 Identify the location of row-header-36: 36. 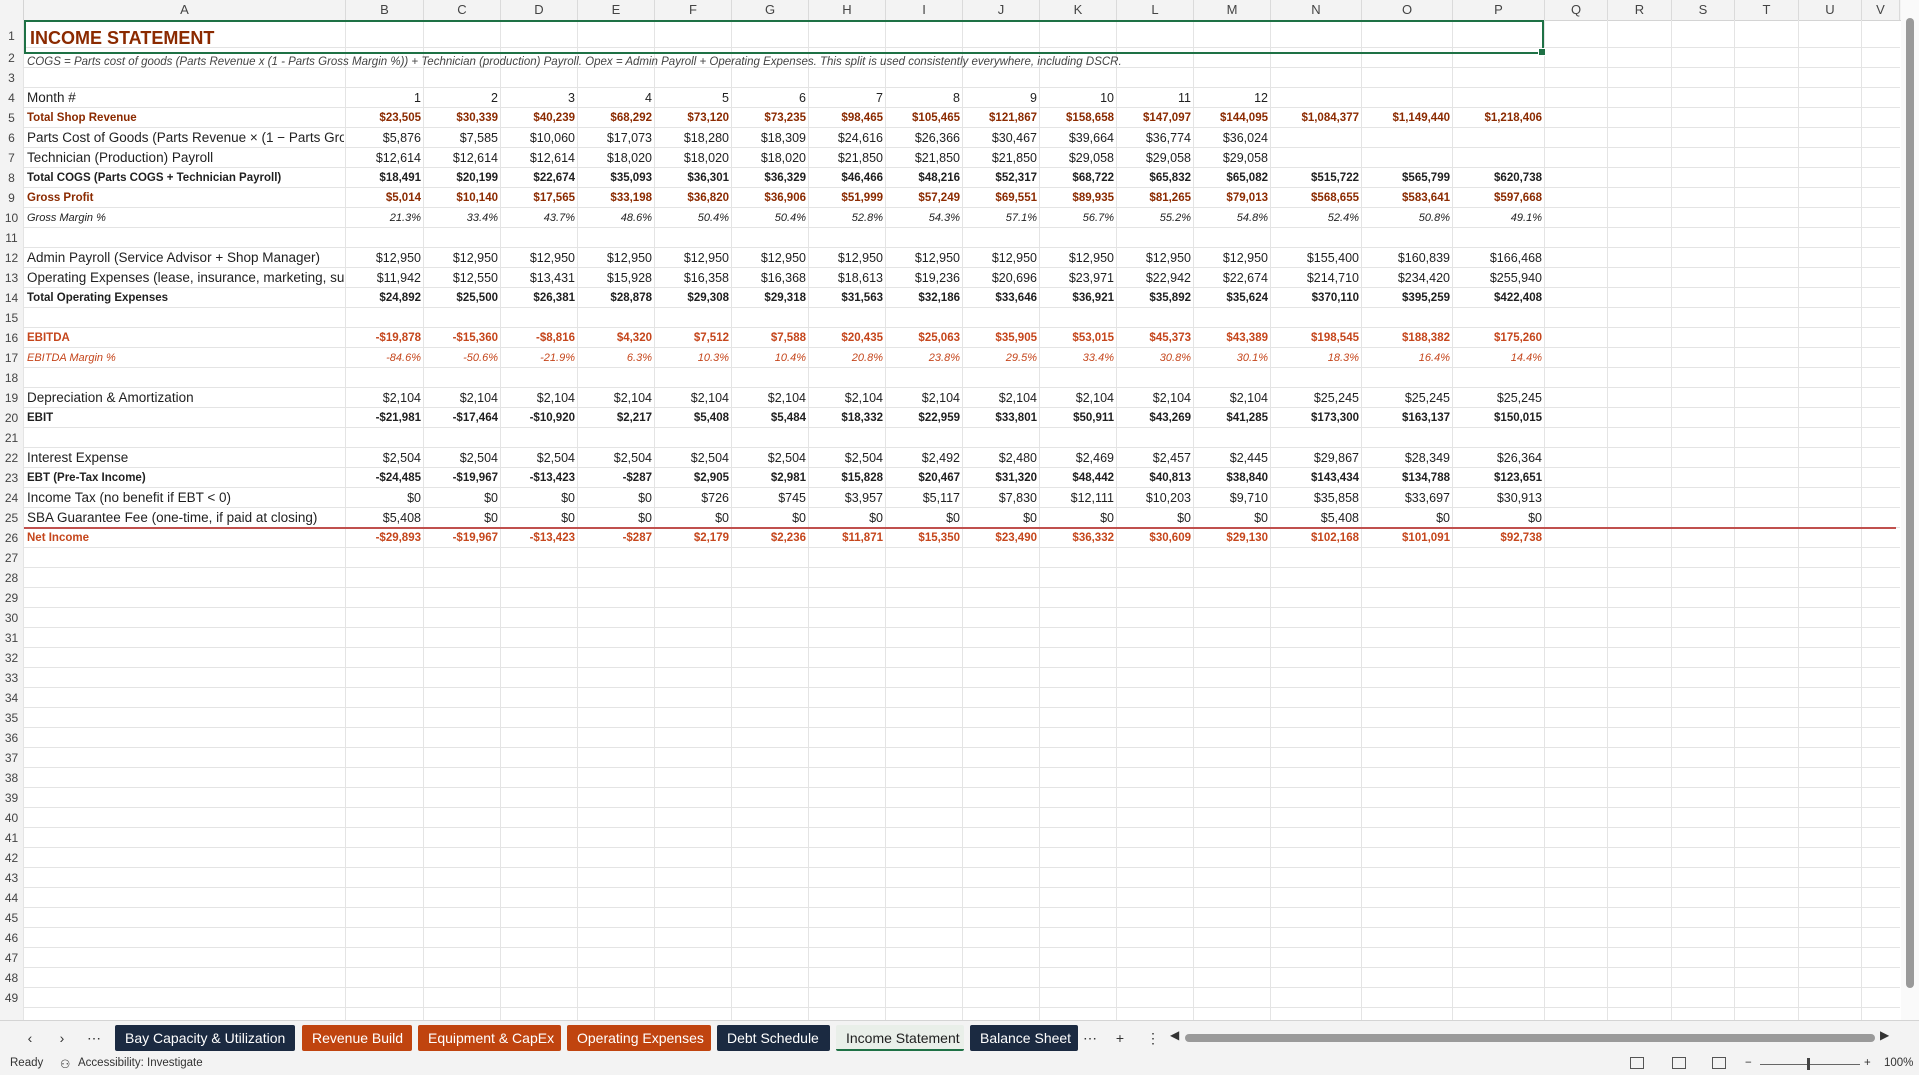
(11, 738).